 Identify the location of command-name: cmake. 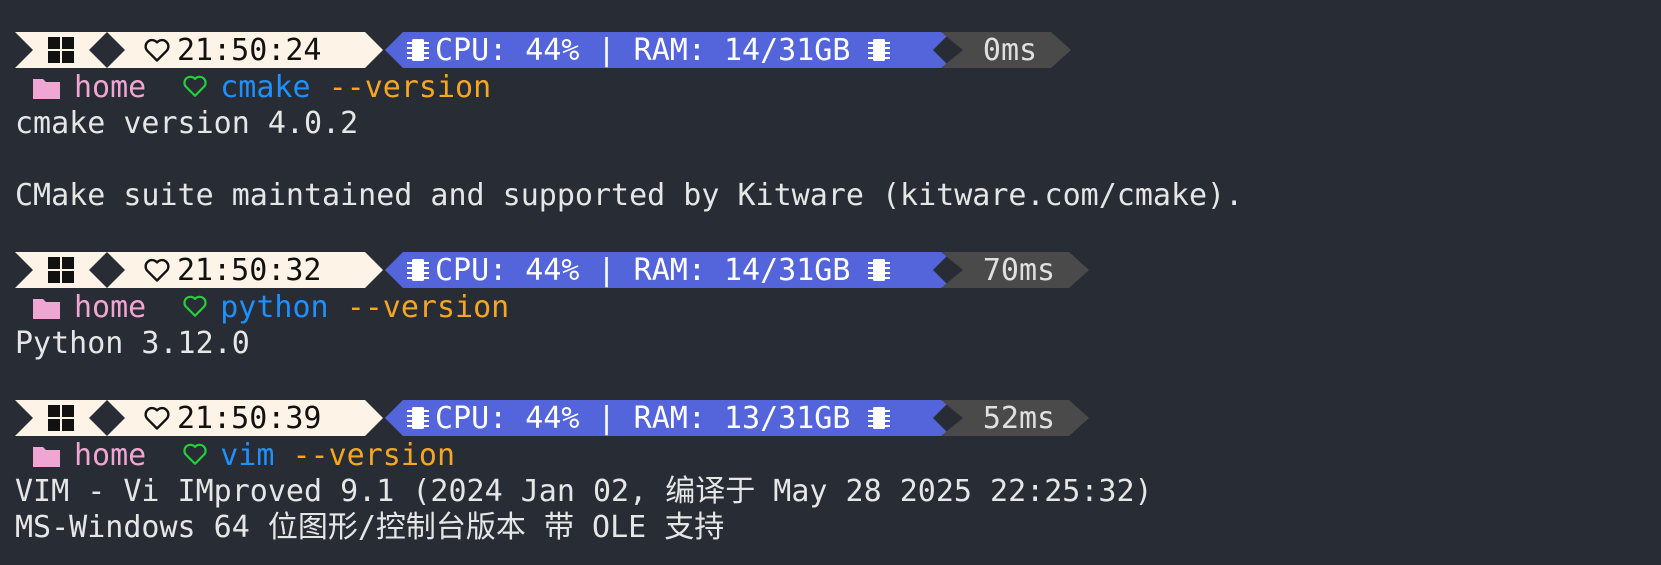
(265, 87).